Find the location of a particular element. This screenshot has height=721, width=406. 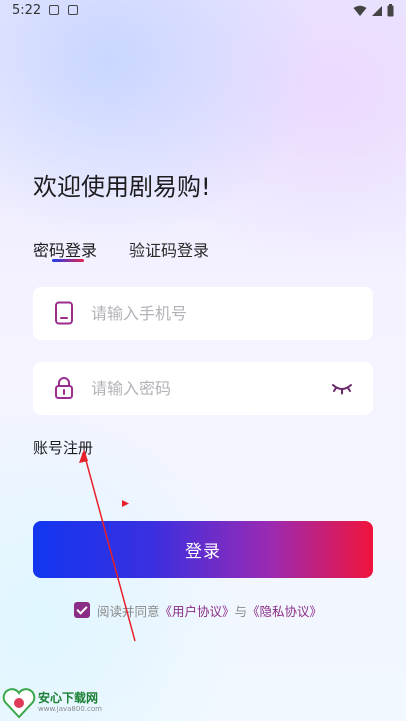

status-indicators is located at coordinates (373, 10).